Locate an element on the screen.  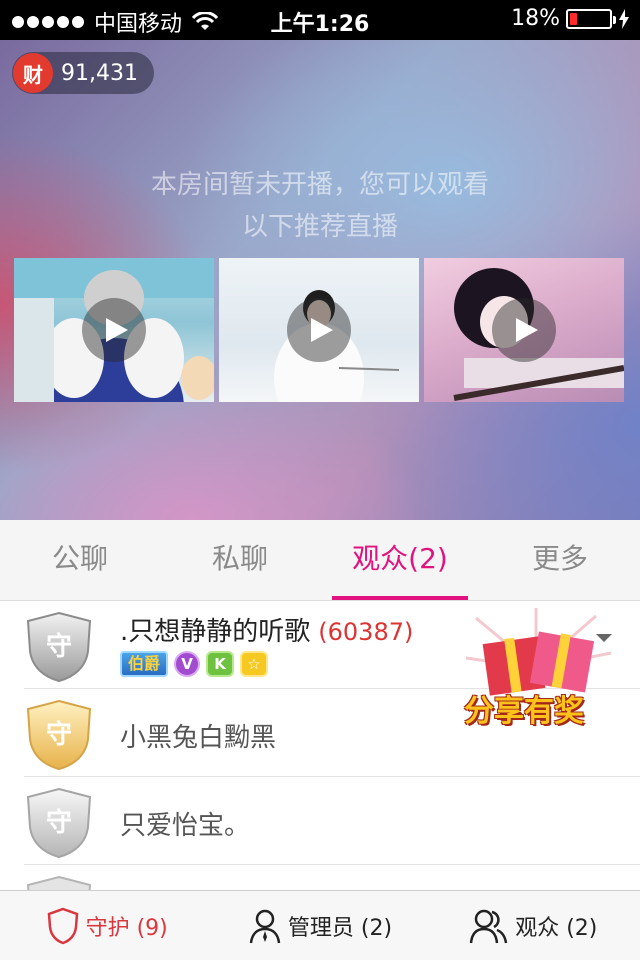
admin-user-icon is located at coordinates (265, 926).